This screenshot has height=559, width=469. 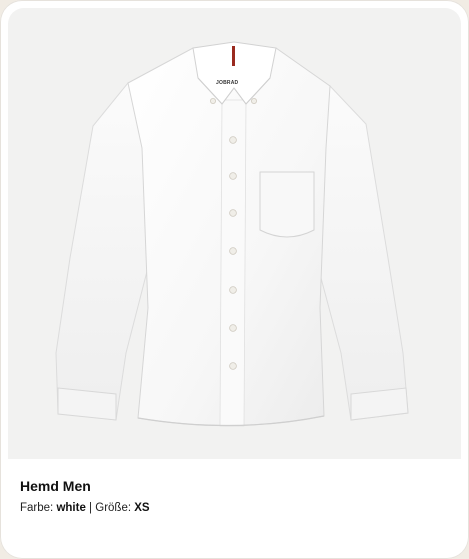 I want to click on size-value: XS, so click(x=142, y=508).